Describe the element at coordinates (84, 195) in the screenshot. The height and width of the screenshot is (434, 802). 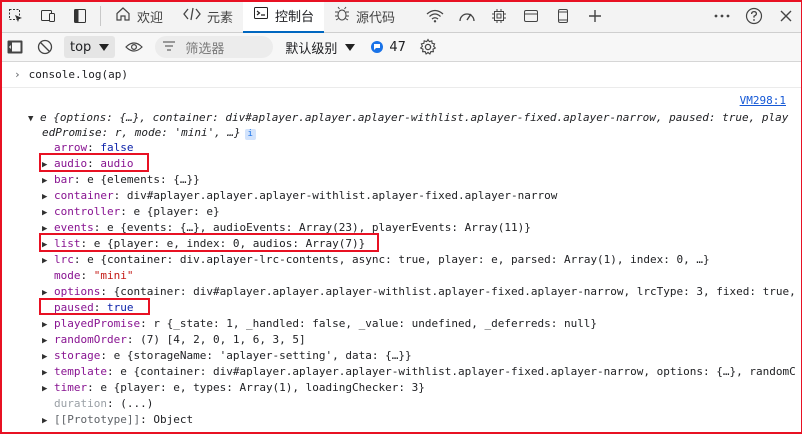
I see `property-key: container` at that location.